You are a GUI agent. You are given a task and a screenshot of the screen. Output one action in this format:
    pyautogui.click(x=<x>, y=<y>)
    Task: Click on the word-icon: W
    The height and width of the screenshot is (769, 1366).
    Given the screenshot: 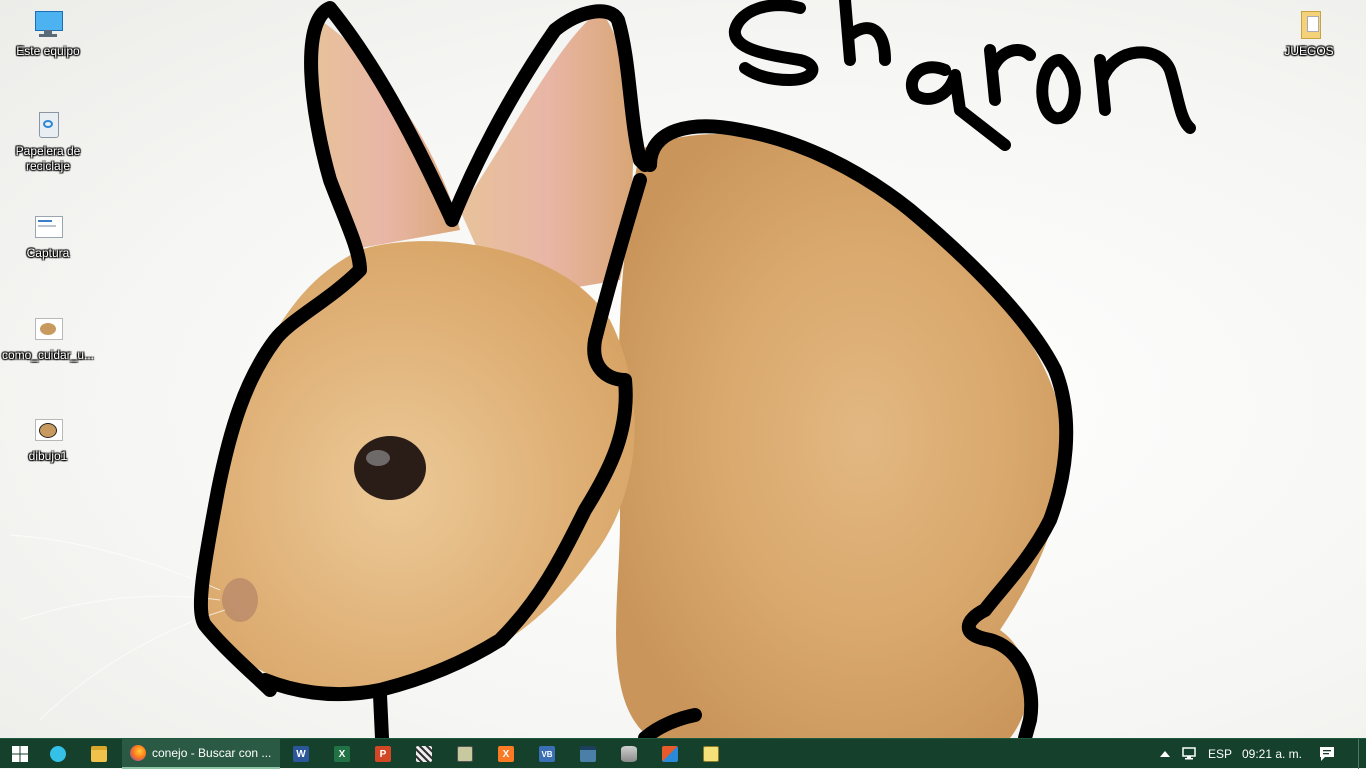 What is the action you would take?
    pyautogui.click(x=301, y=754)
    